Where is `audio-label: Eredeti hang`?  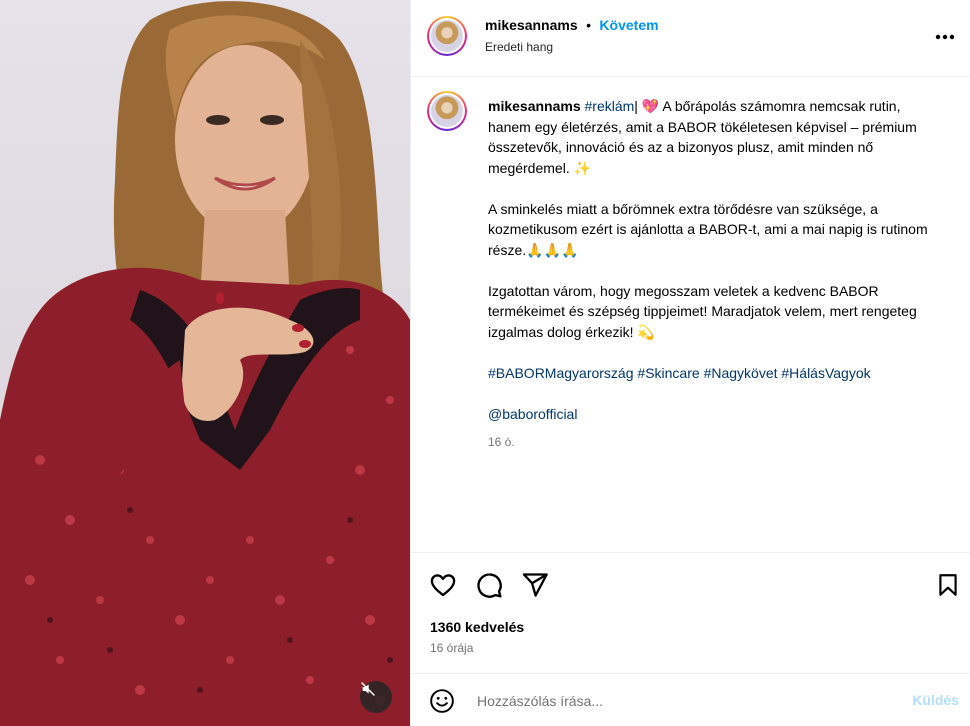
audio-label: Eredeti hang is located at coordinates (519, 47).